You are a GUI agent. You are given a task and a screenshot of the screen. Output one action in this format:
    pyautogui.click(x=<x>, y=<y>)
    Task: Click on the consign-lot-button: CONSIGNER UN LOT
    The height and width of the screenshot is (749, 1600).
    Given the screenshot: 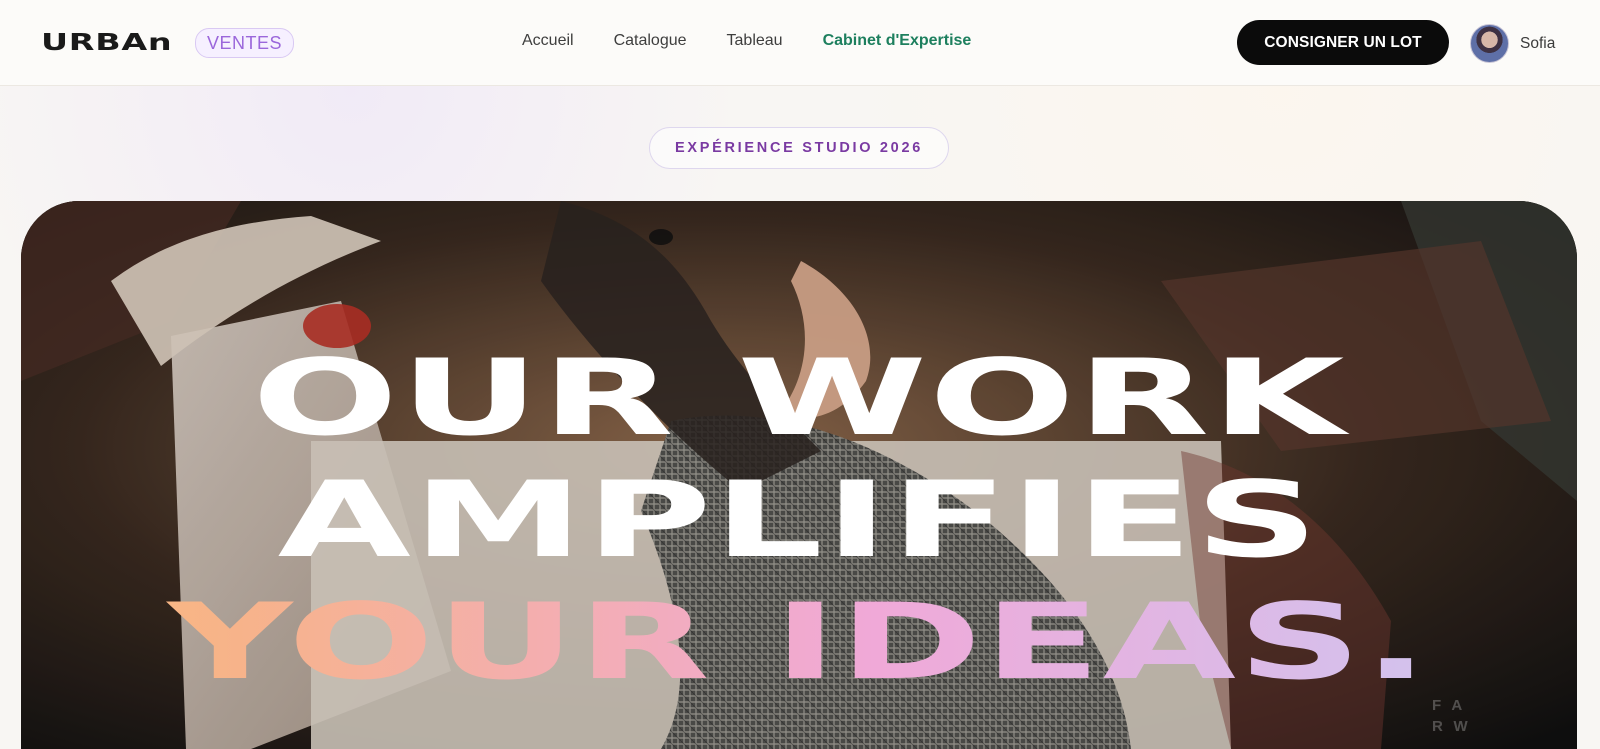 What is the action you would take?
    pyautogui.click(x=1343, y=42)
    